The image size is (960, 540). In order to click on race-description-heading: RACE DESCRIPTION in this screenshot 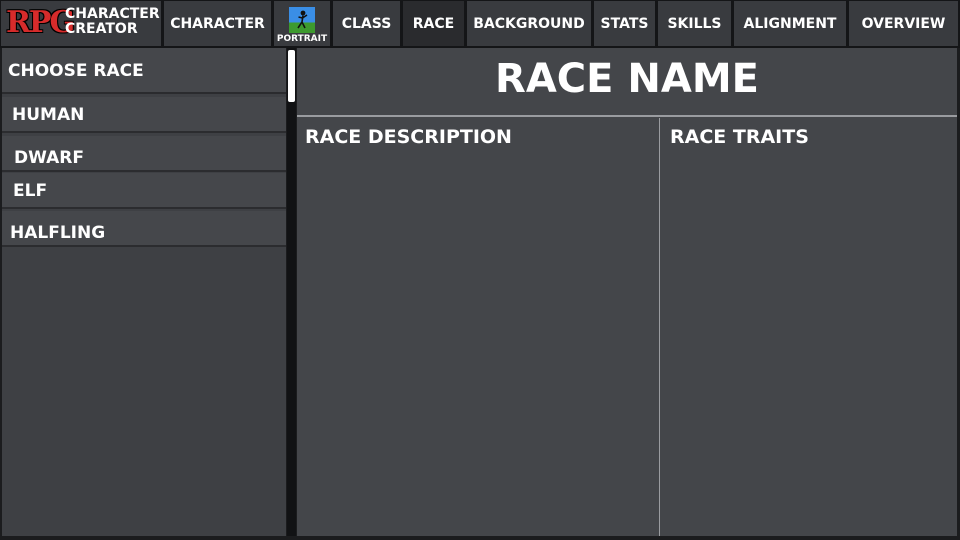, I will do `click(408, 137)`.